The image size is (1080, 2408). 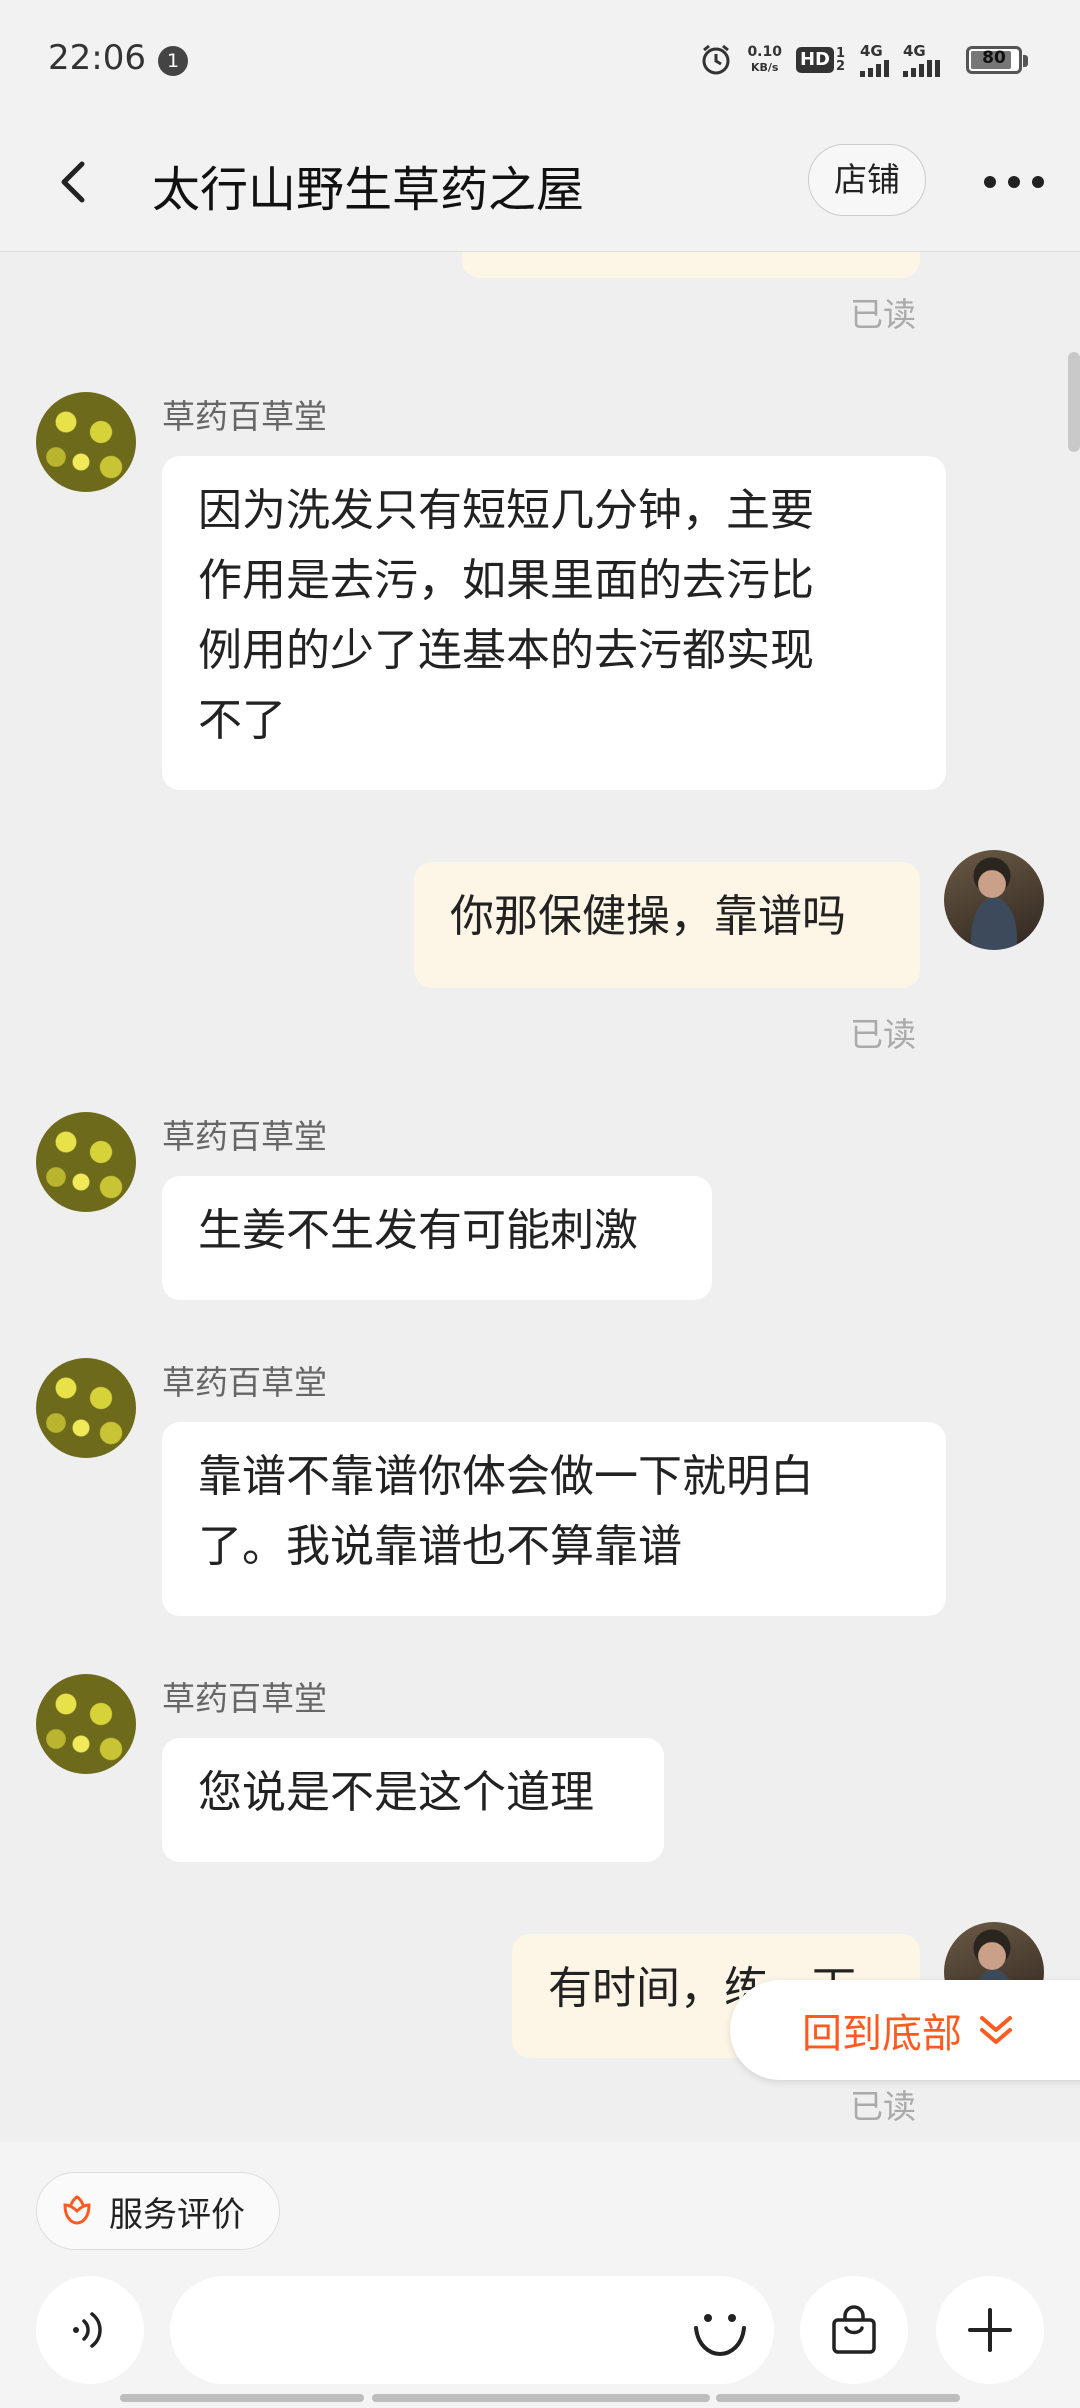 What do you see at coordinates (74, 182) in the screenshot?
I see `back-arrow-icon` at bounding box center [74, 182].